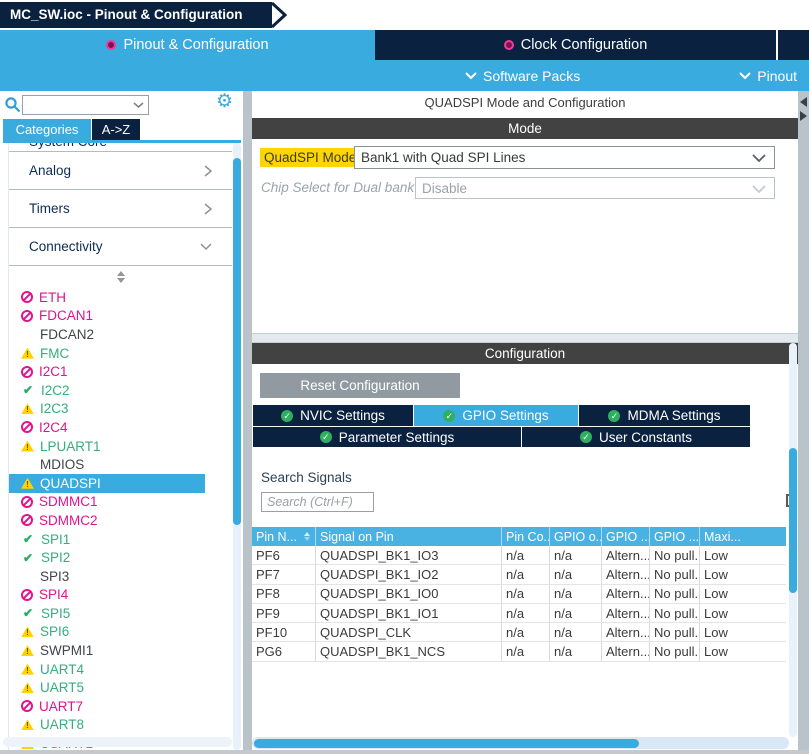  I want to click on tab-clock-configuration: Clock Configuration, so click(575, 45).